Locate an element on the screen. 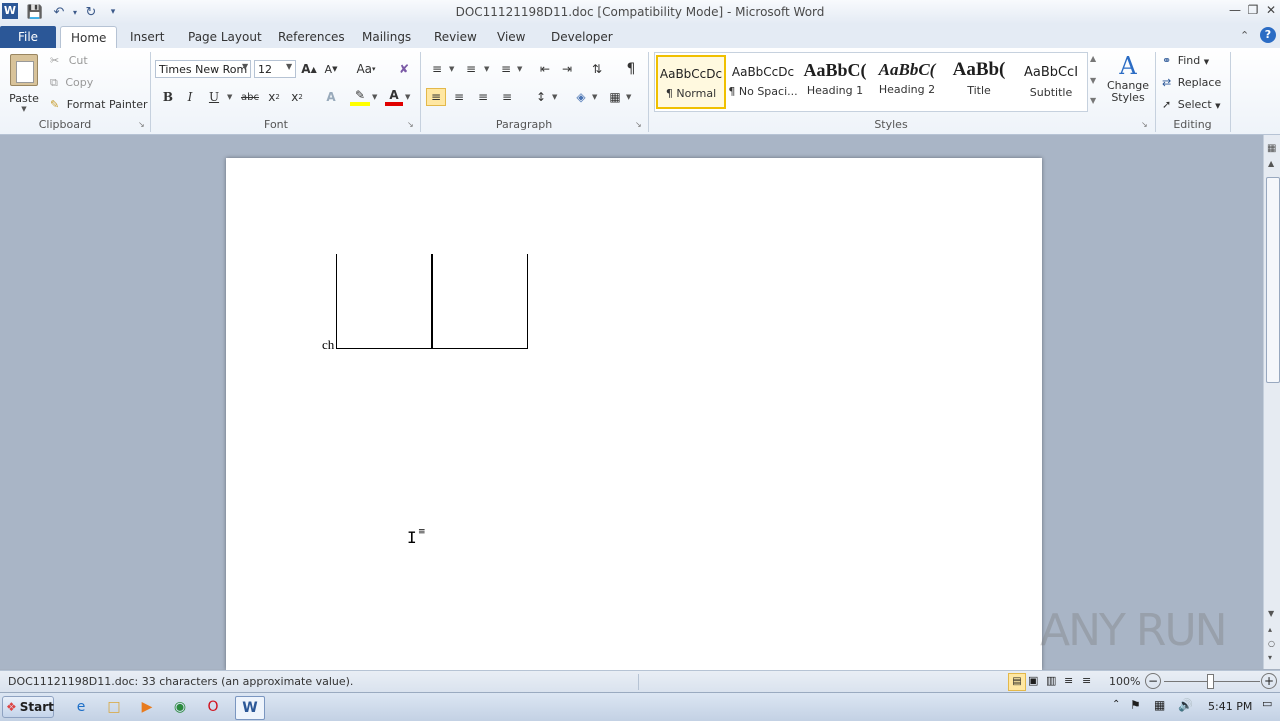 This screenshot has height=721, width=1280. close-icon: ✕ is located at coordinates (1271, 10).